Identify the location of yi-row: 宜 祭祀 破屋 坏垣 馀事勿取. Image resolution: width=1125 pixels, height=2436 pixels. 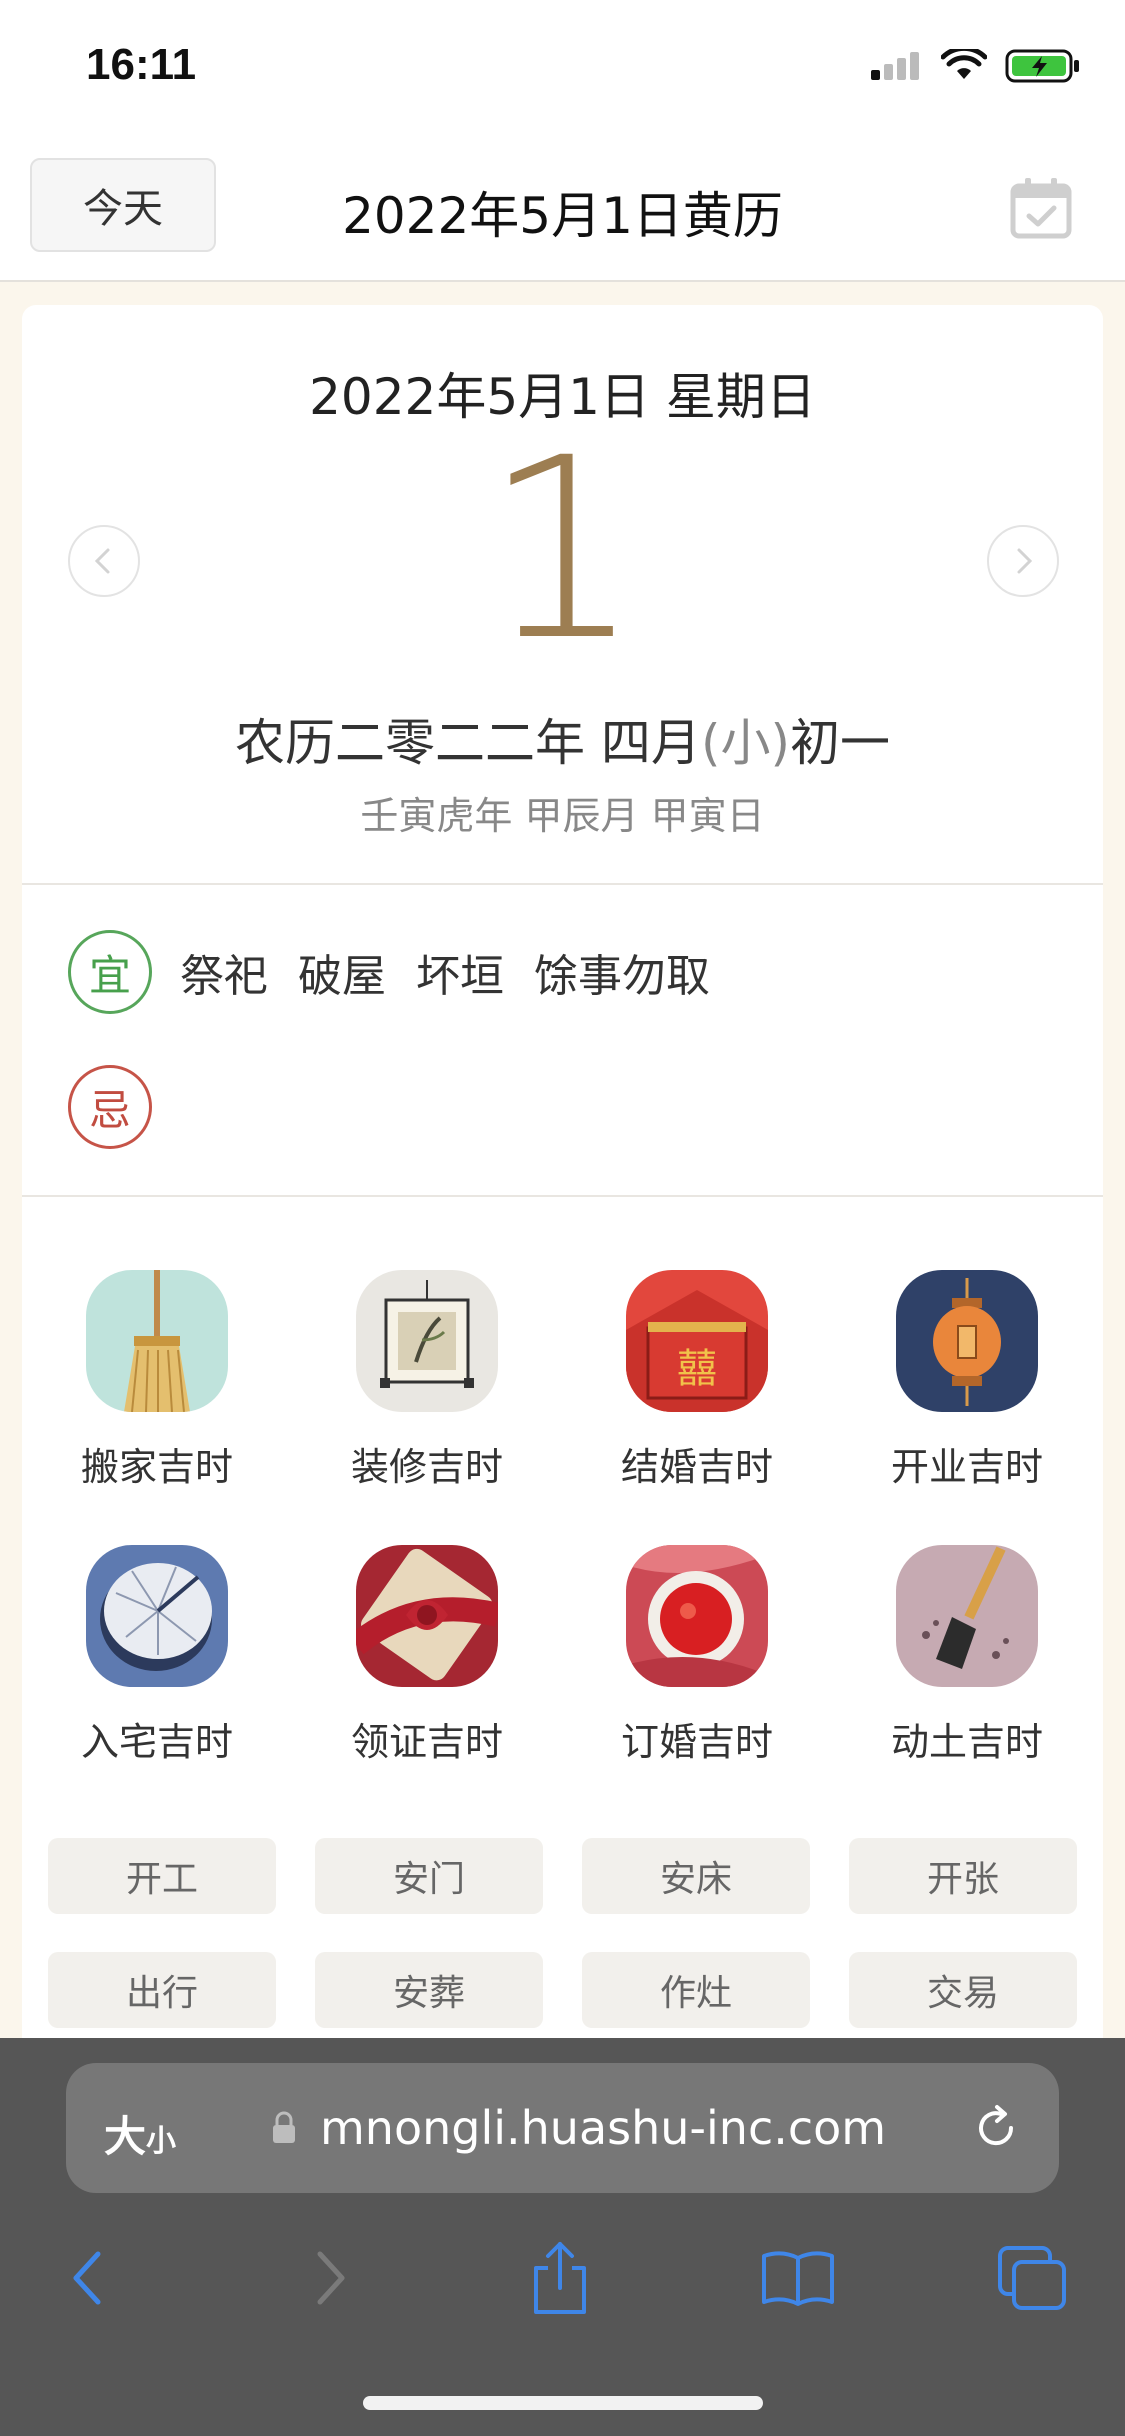
(389, 972).